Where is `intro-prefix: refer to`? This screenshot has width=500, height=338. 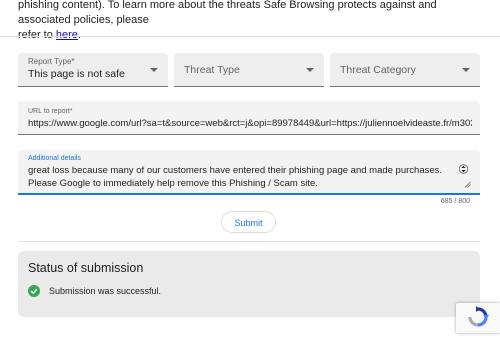
intro-prefix: refer to is located at coordinates (37, 35).